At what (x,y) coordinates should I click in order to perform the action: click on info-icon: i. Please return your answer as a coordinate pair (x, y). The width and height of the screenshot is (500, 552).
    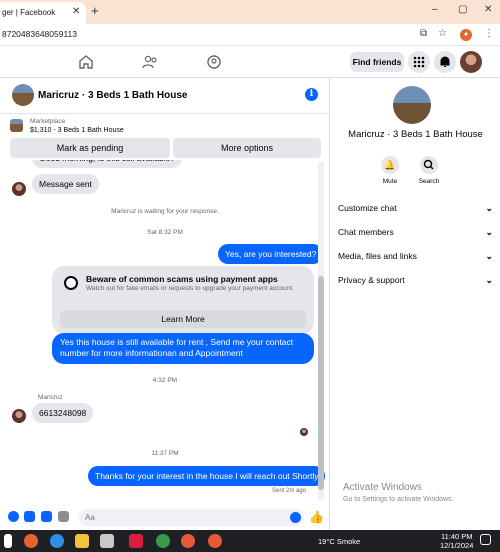
    Looking at the image, I should click on (311, 94).